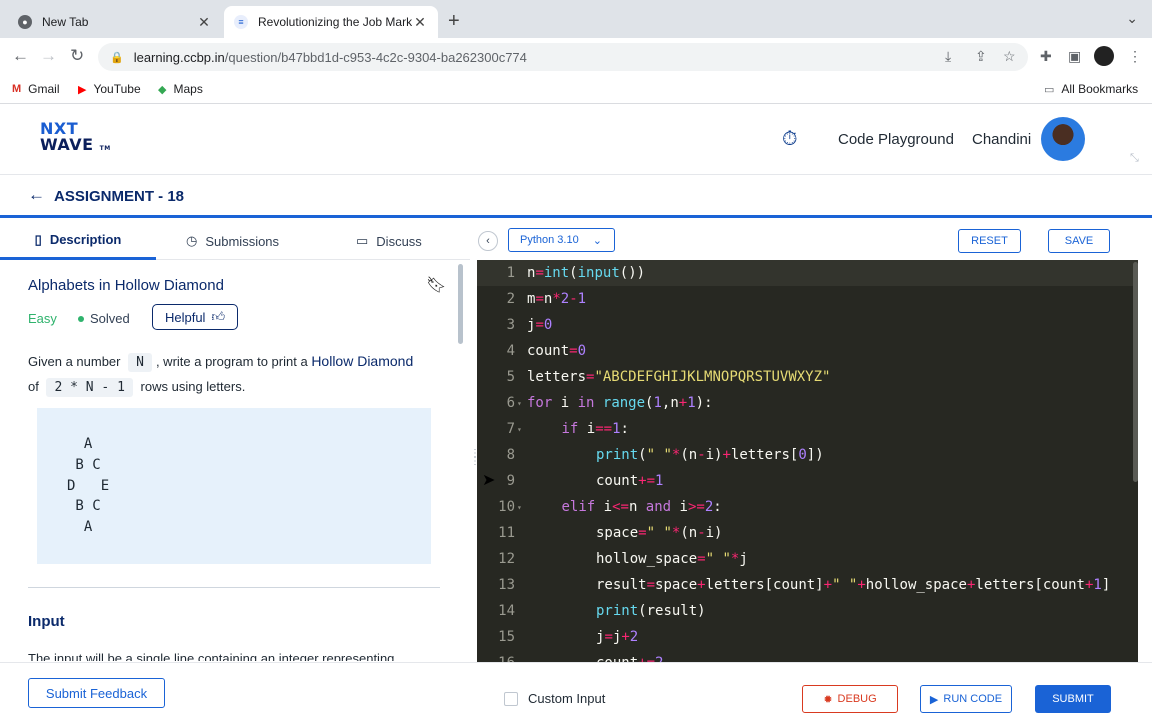 This screenshot has width=1152, height=720. I want to click on code-line: 7 ▾ if i==1:, so click(807, 429).